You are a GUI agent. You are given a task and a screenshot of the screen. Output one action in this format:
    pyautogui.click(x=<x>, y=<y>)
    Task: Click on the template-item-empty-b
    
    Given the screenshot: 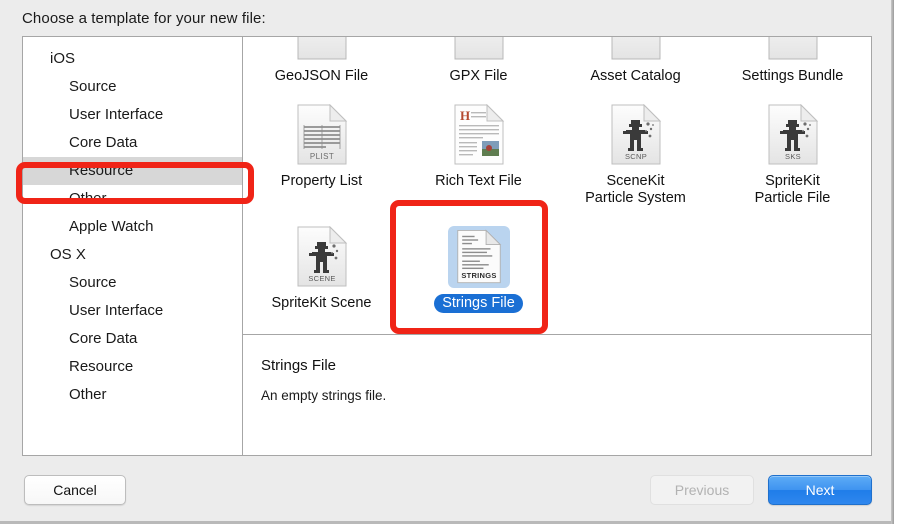 What is the action you would take?
    pyautogui.click(x=792, y=262)
    